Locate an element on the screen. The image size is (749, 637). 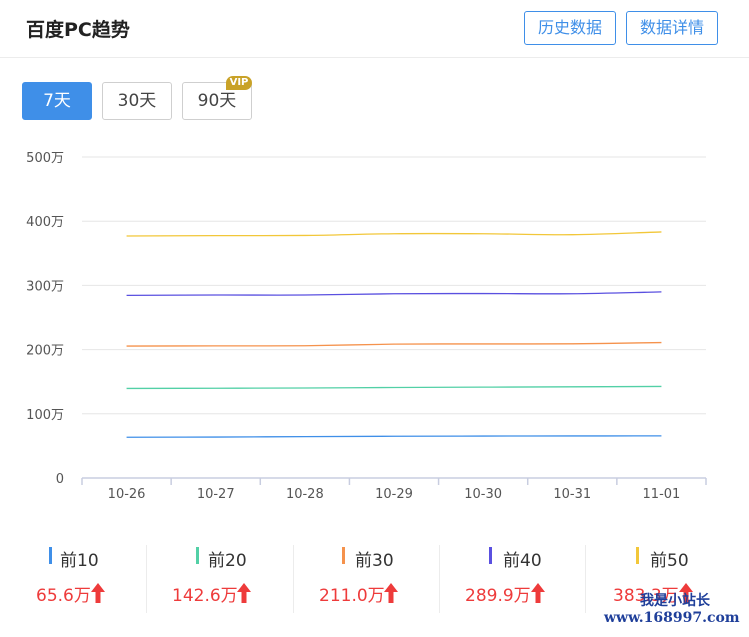
watermark-text: 我是小站长 is located at coordinates (675, 601).